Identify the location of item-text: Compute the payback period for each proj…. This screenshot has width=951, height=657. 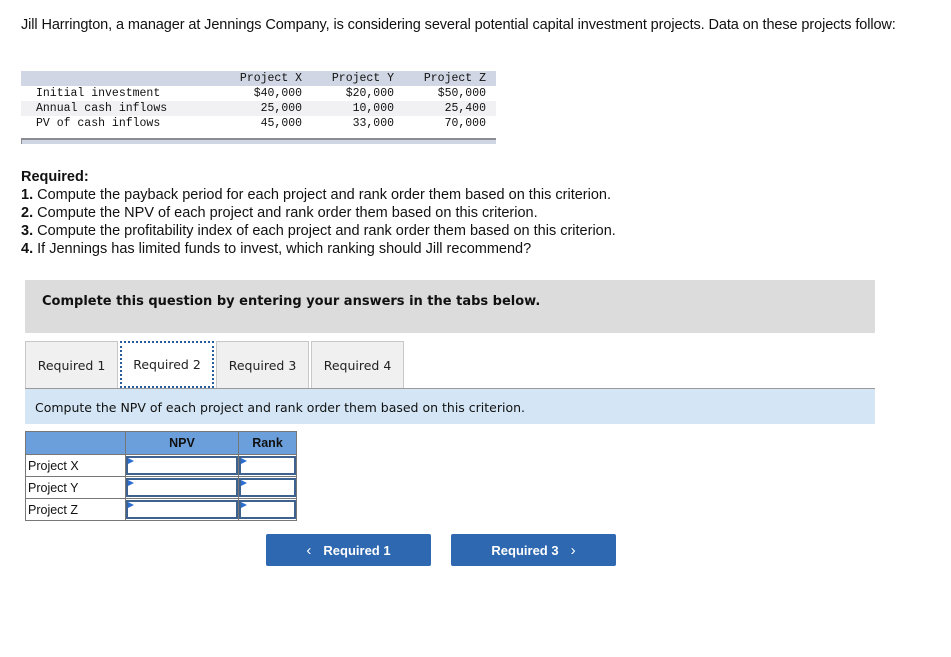
(322, 195).